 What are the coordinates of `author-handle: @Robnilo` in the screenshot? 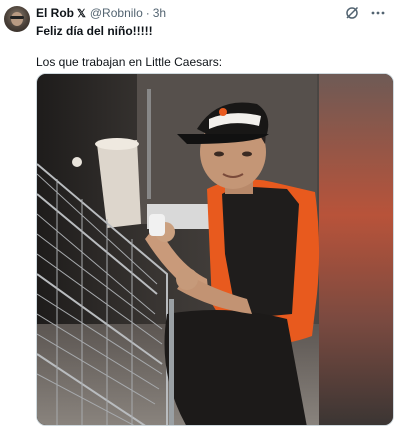 It's located at (116, 13).